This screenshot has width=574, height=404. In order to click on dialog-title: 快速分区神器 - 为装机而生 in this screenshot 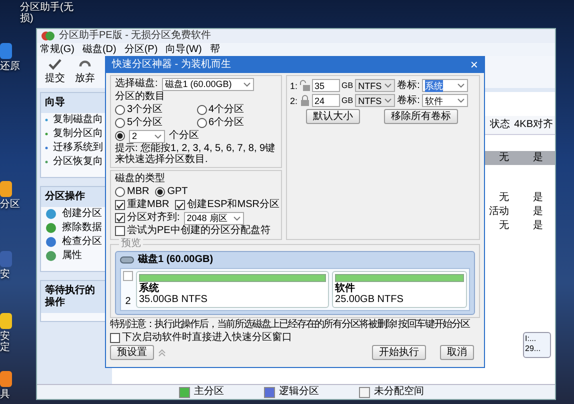, I will do `click(171, 65)`.